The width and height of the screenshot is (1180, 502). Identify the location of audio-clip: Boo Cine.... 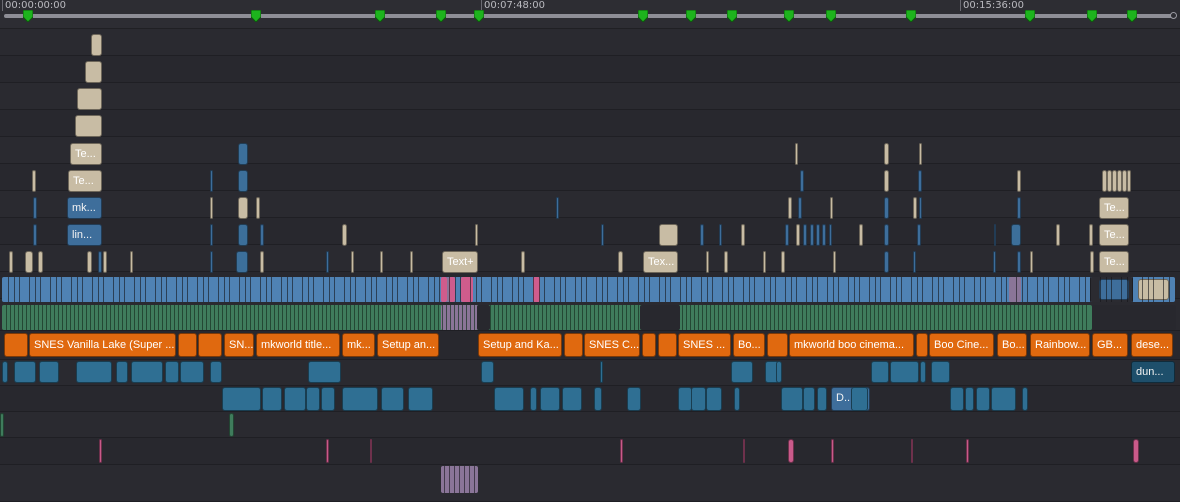
(961, 345).